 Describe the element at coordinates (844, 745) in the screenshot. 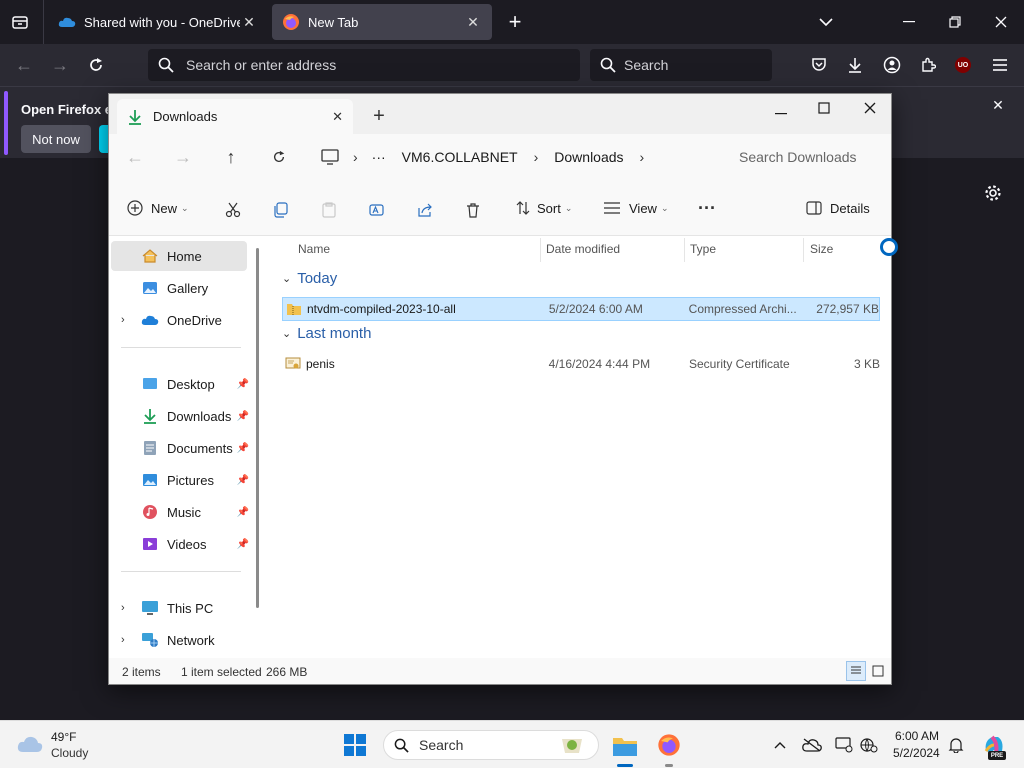

I see `display-icon` at that location.